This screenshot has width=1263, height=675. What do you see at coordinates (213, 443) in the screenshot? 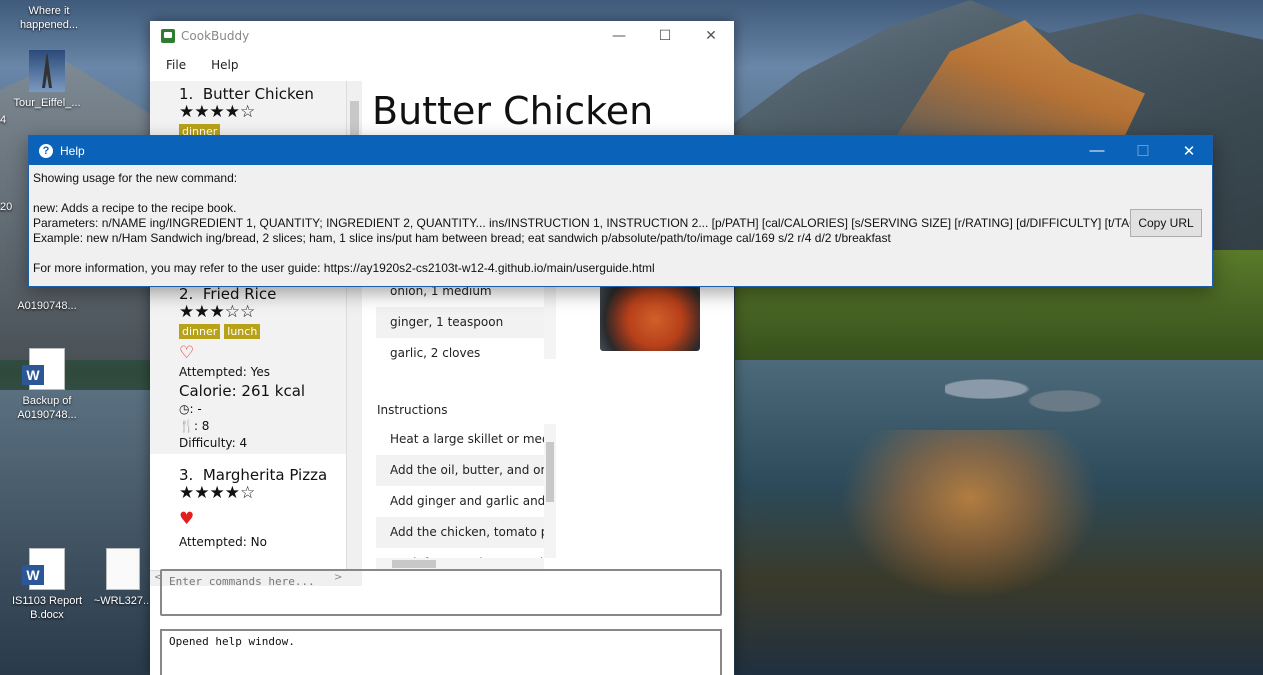
I see `difficulty-value: Difficulty: 4` at bounding box center [213, 443].